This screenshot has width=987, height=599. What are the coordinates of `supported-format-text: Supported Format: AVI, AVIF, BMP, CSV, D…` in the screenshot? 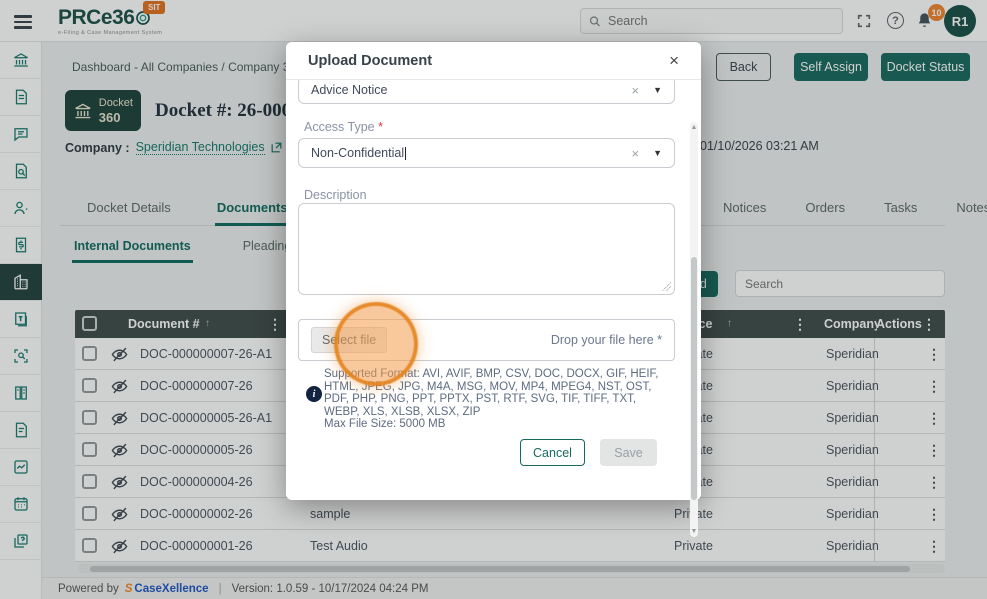 It's located at (491, 393).